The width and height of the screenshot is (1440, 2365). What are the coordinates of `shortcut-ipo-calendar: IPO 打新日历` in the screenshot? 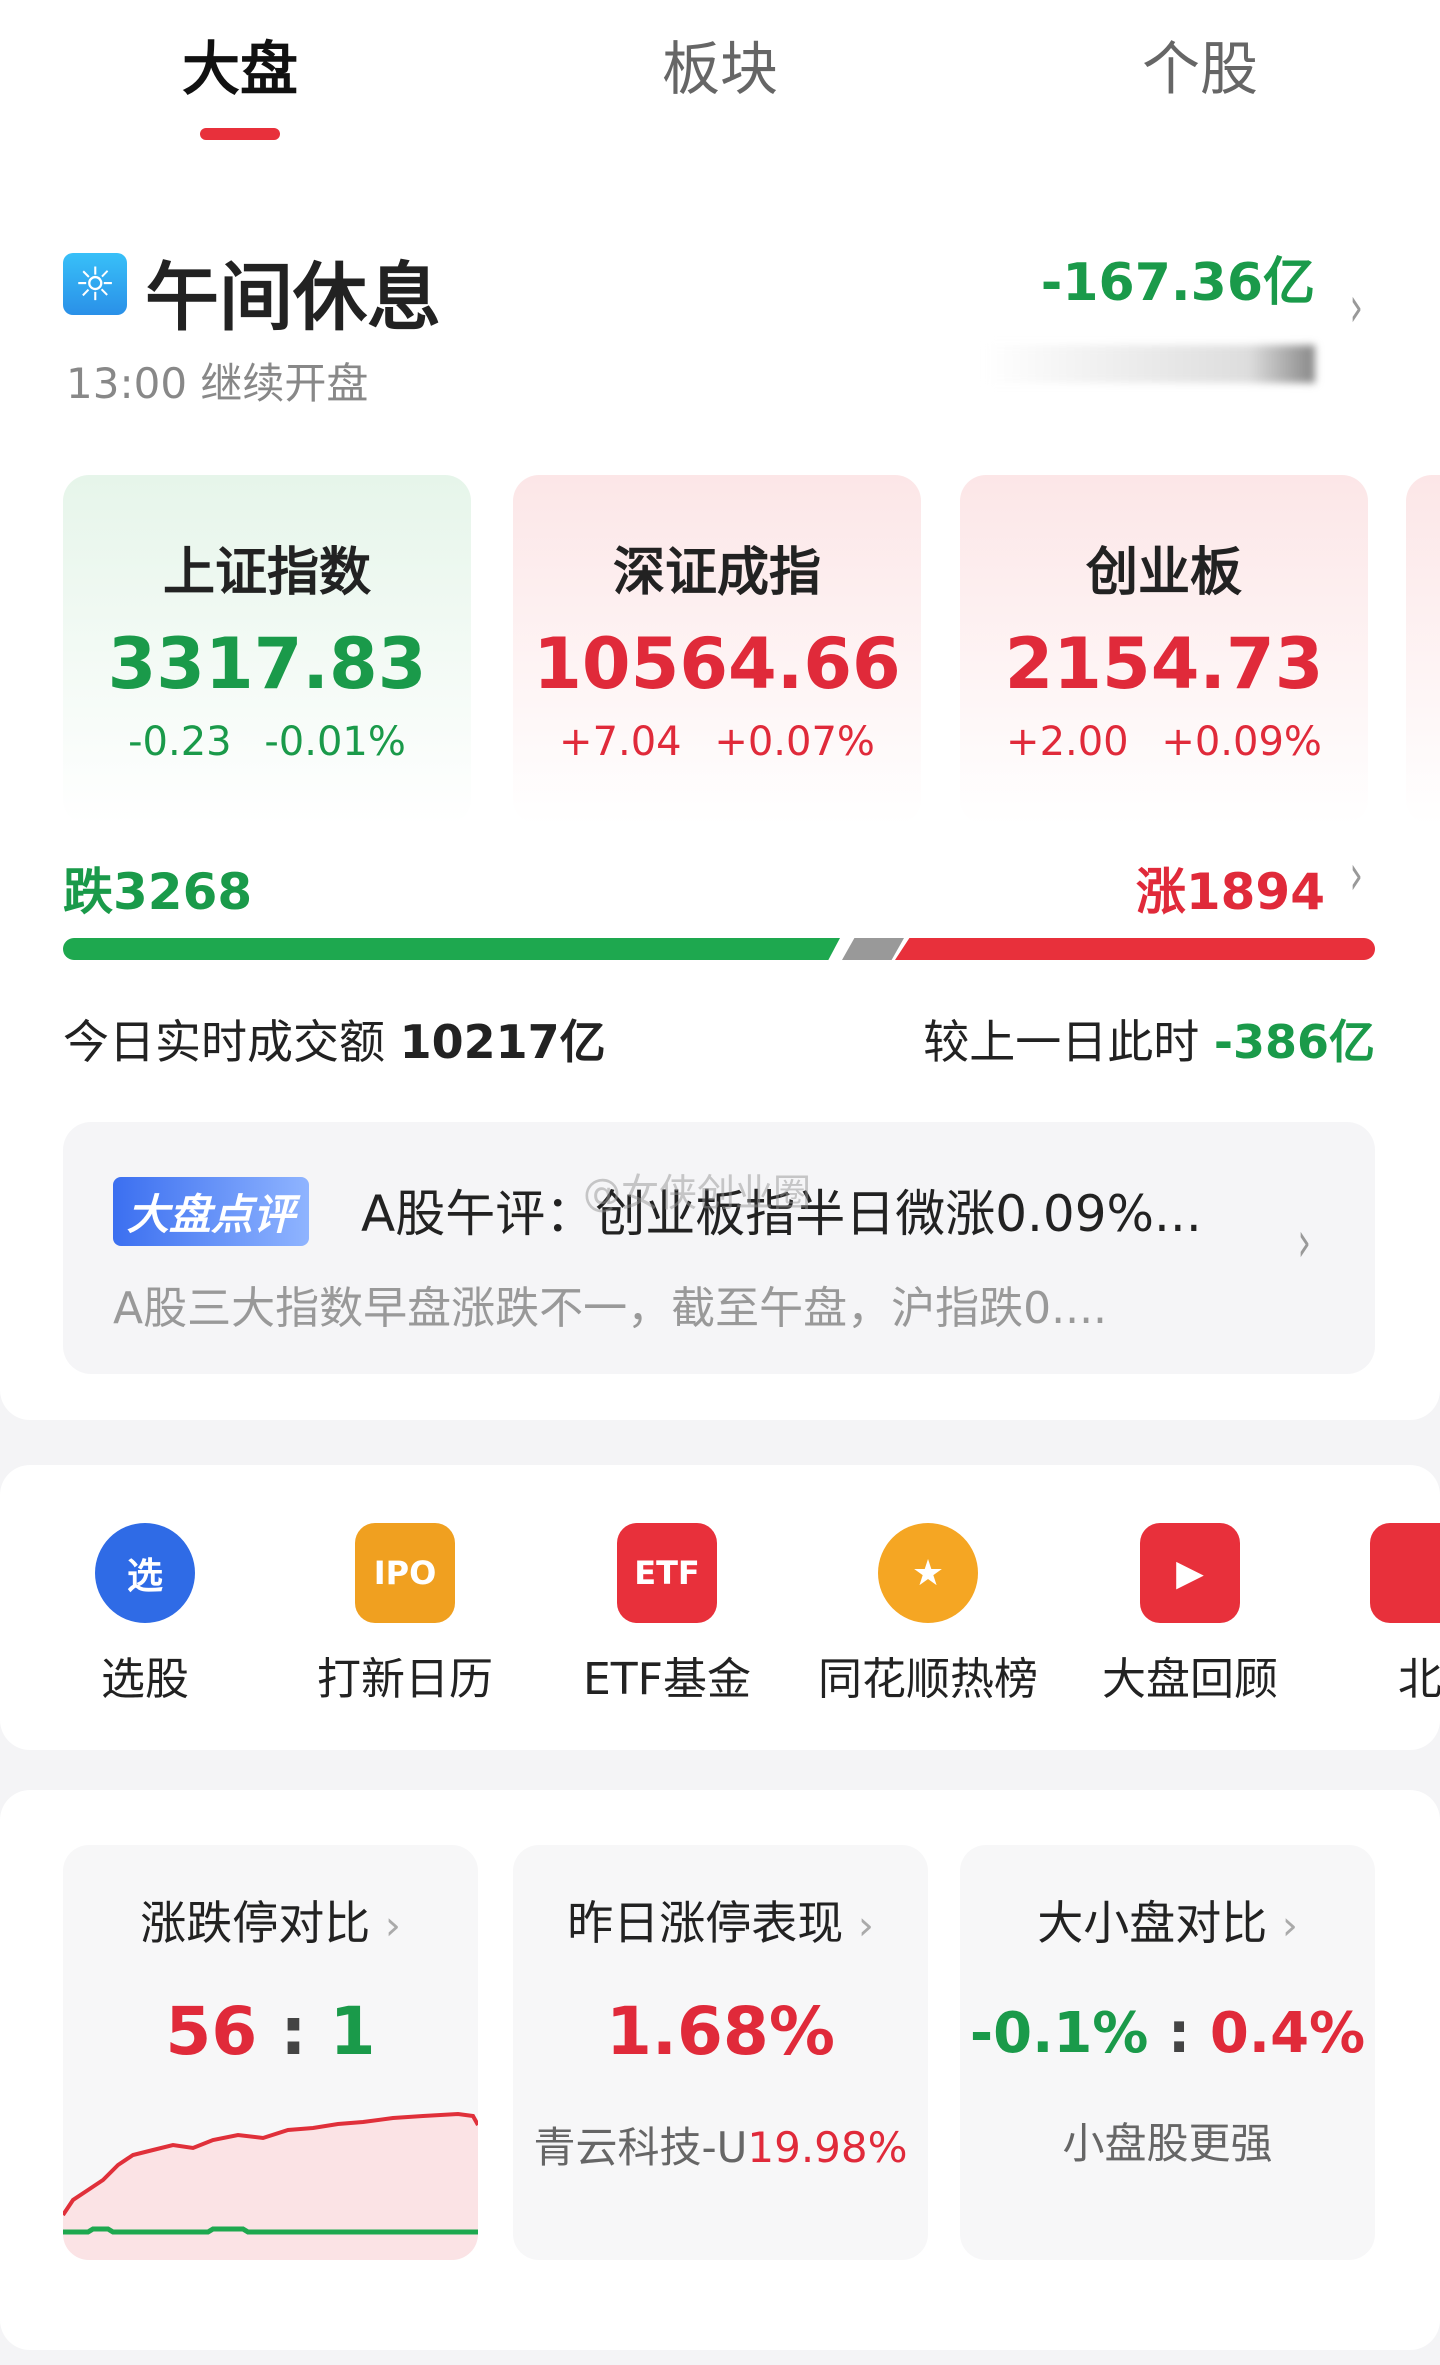 It's located at (405, 1615).